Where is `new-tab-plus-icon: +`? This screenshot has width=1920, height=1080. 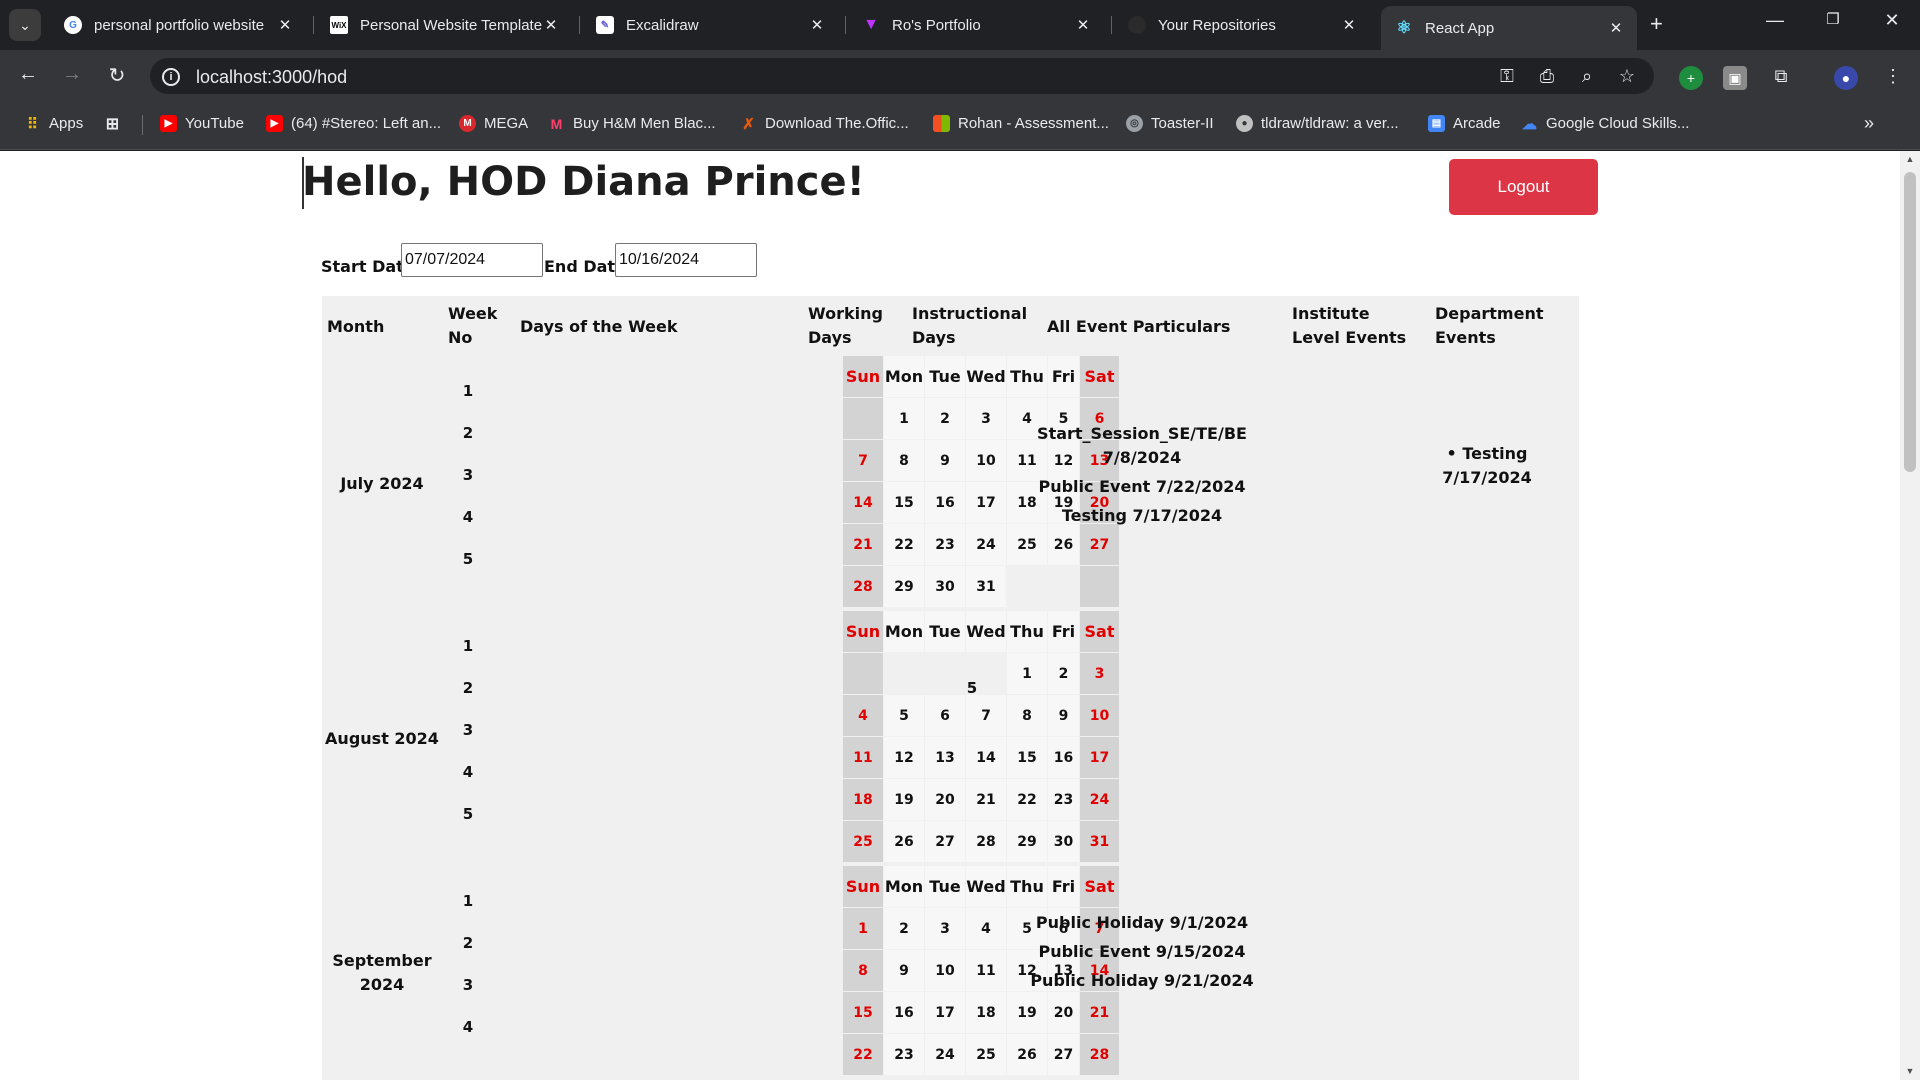 new-tab-plus-icon: + is located at coordinates (1656, 24).